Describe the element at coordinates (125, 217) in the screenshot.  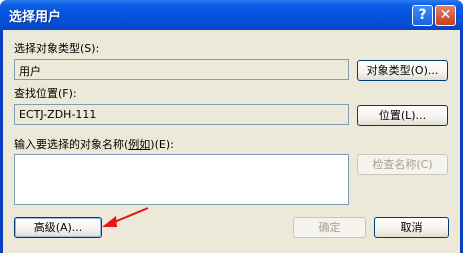
I see `annotation-arrow` at that location.